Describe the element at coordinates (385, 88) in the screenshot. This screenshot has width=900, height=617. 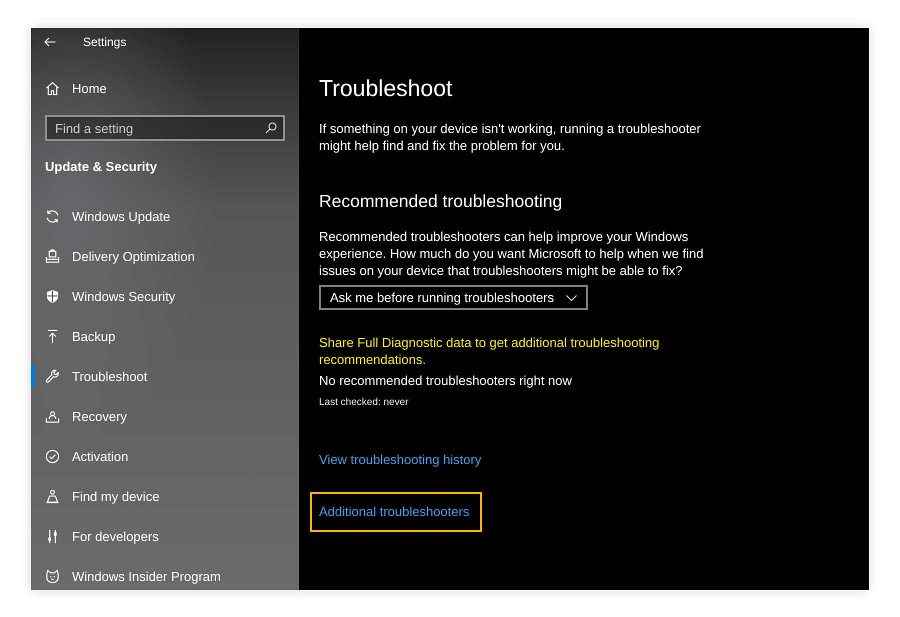
I see `page-title: Troubleshoot` at that location.